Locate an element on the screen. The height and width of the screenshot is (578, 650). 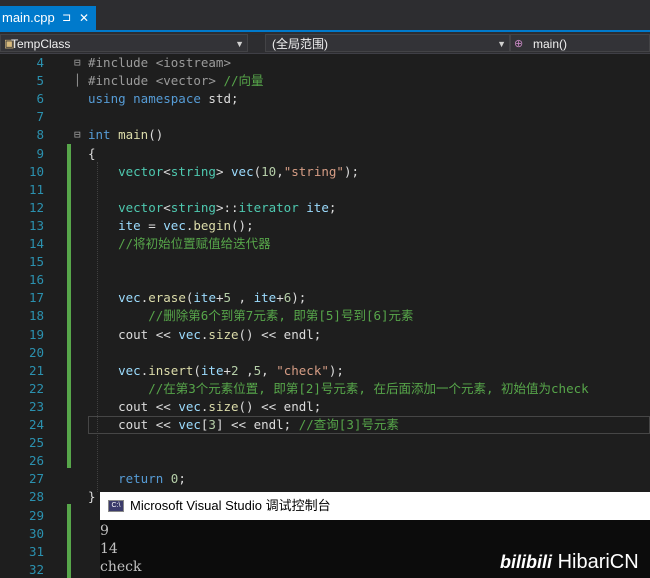
line-number: 9 is located at coordinates (40, 153).